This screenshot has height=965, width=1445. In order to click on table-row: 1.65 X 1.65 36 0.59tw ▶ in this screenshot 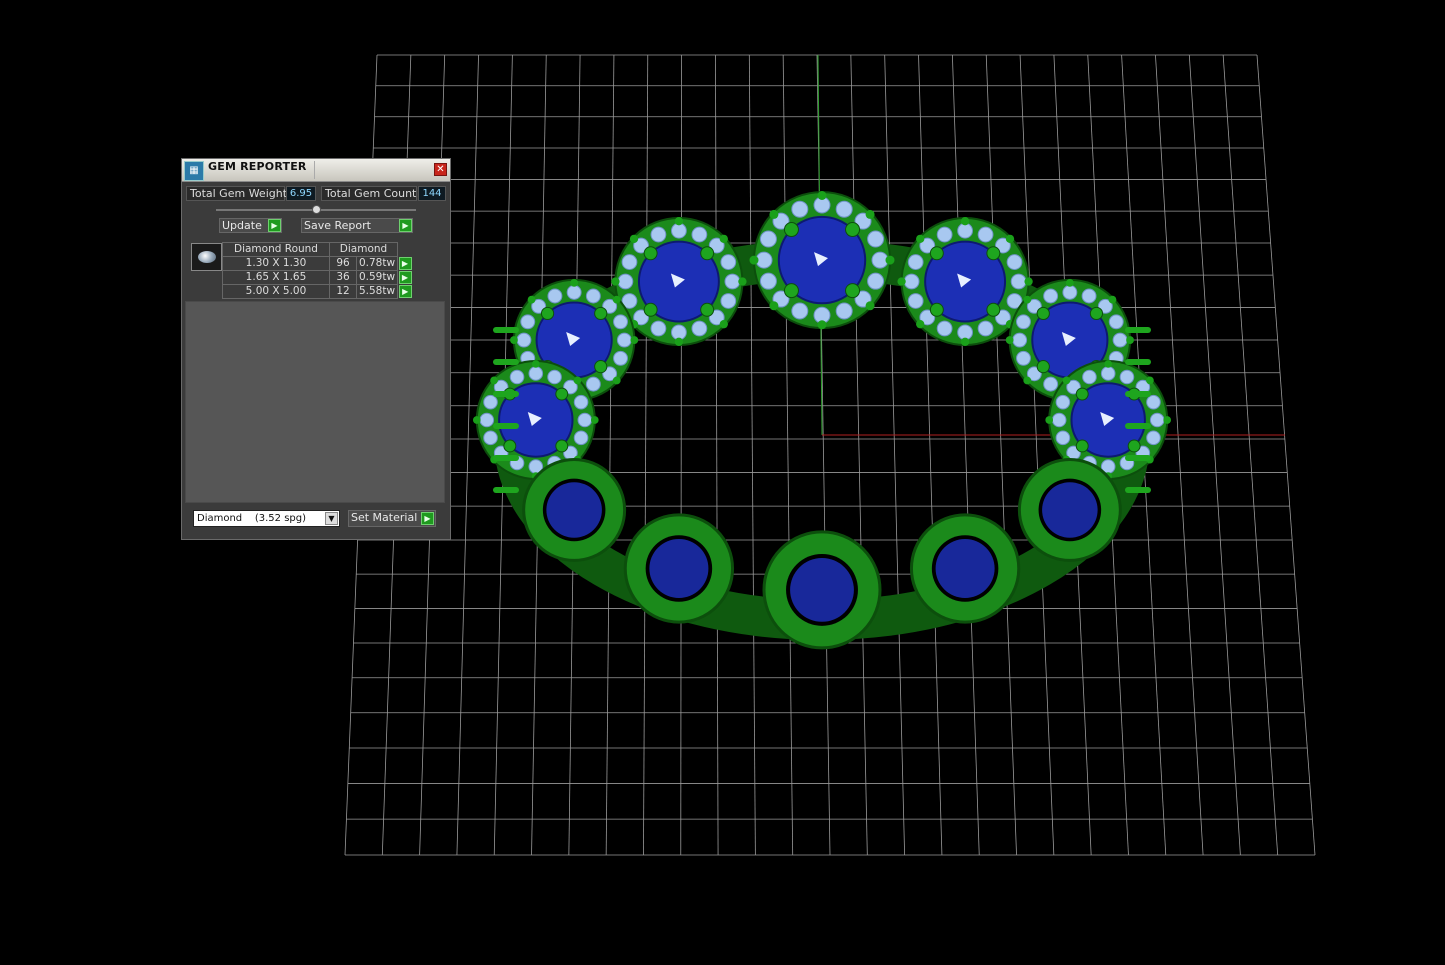, I will do `click(317, 277)`.